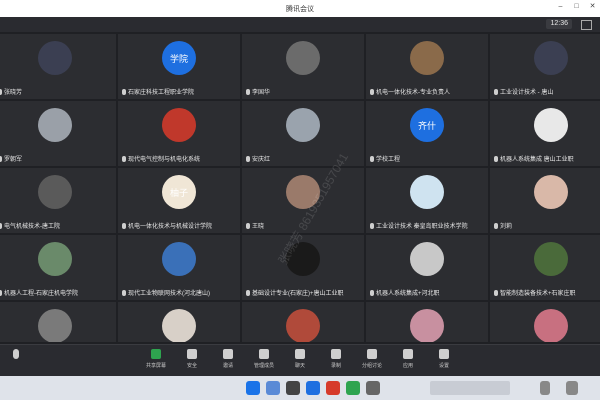 The image size is (600, 400). What do you see at coordinates (572, 388) in the screenshot?
I see `screen-icon` at bounding box center [572, 388].